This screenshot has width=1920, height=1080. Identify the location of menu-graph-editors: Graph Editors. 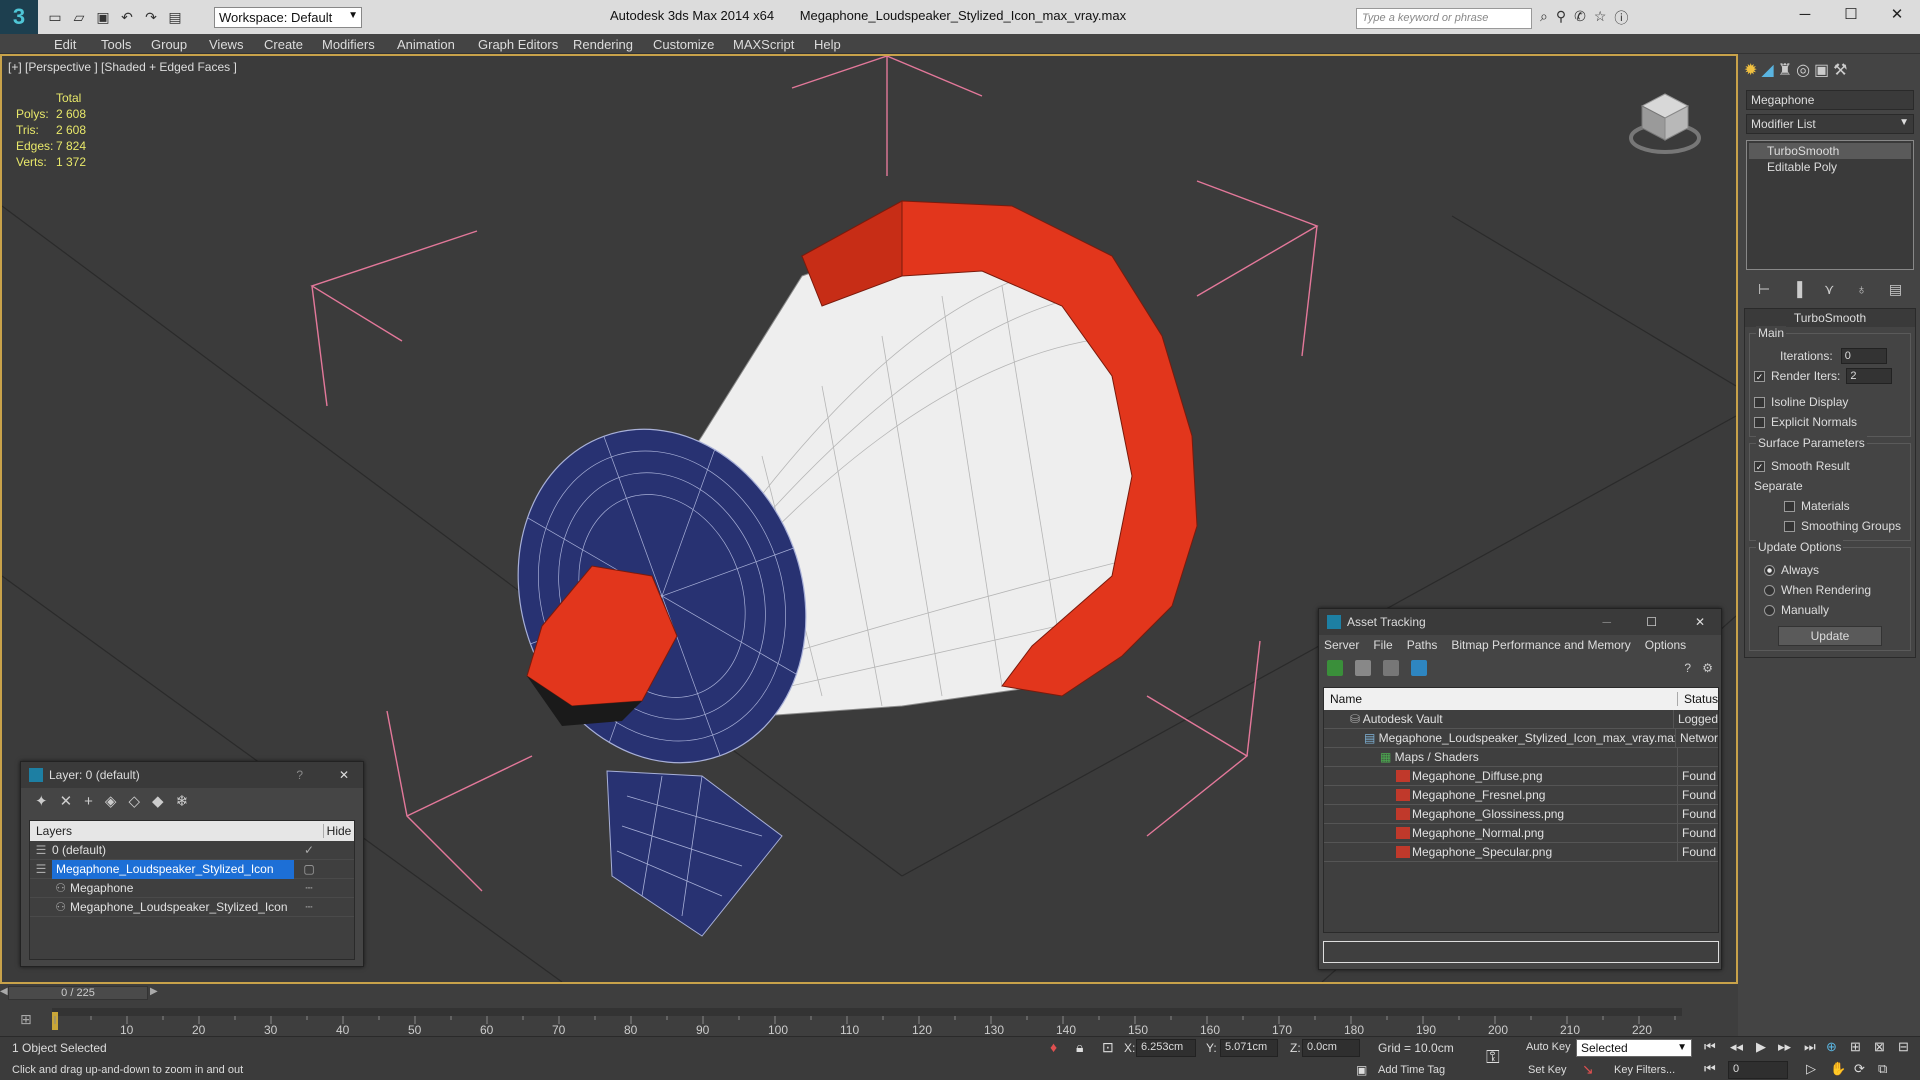
(518, 44).